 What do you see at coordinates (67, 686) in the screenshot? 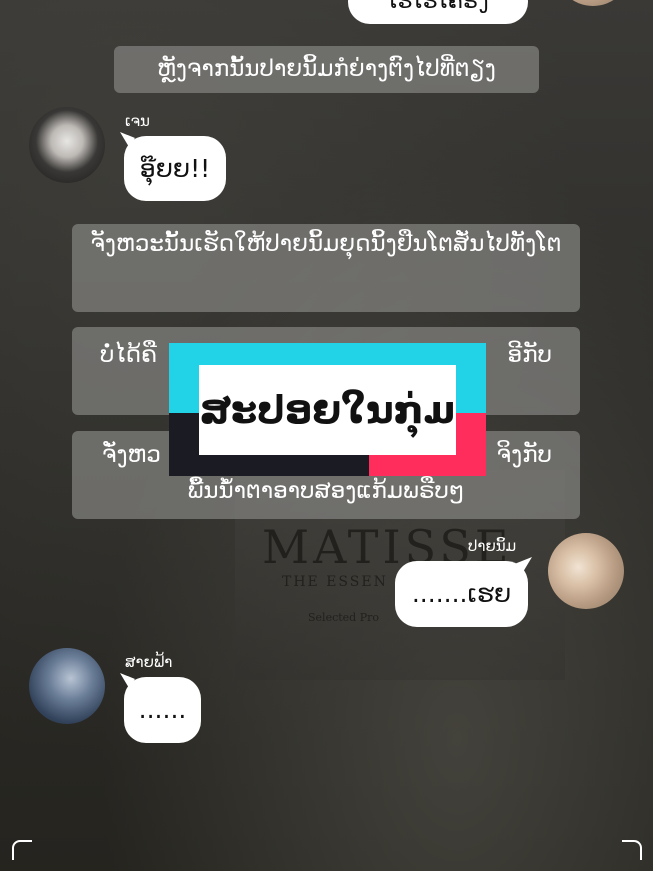
I see `avatar-saifa` at bounding box center [67, 686].